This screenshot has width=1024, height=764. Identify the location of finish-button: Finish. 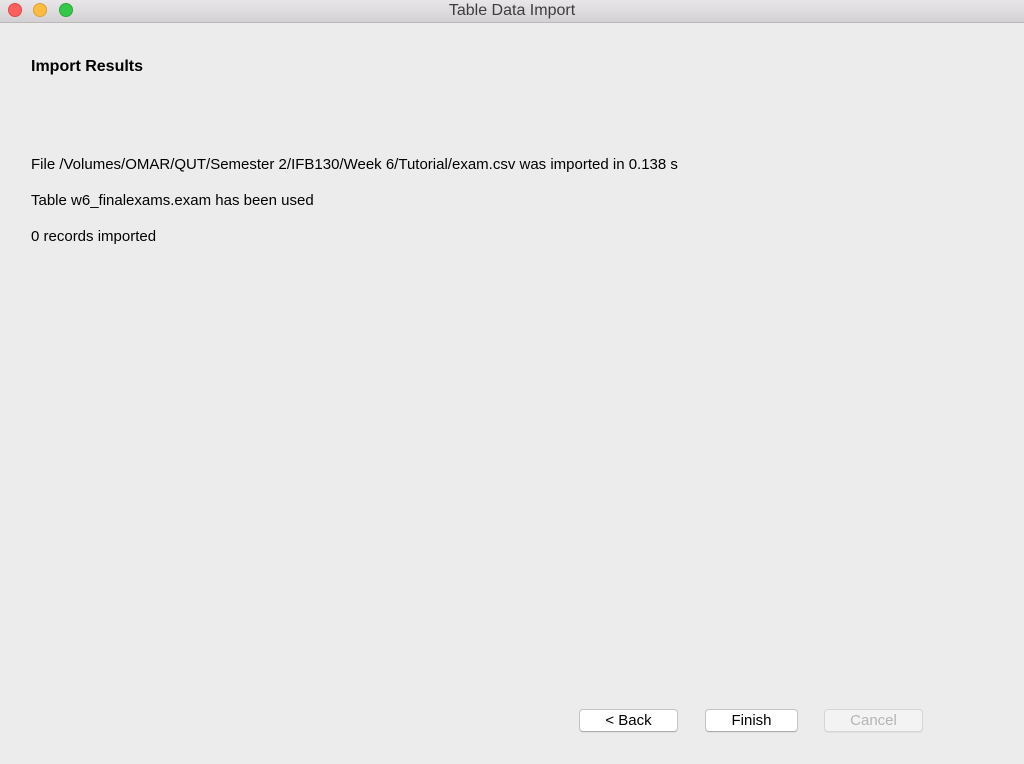
(751, 720).